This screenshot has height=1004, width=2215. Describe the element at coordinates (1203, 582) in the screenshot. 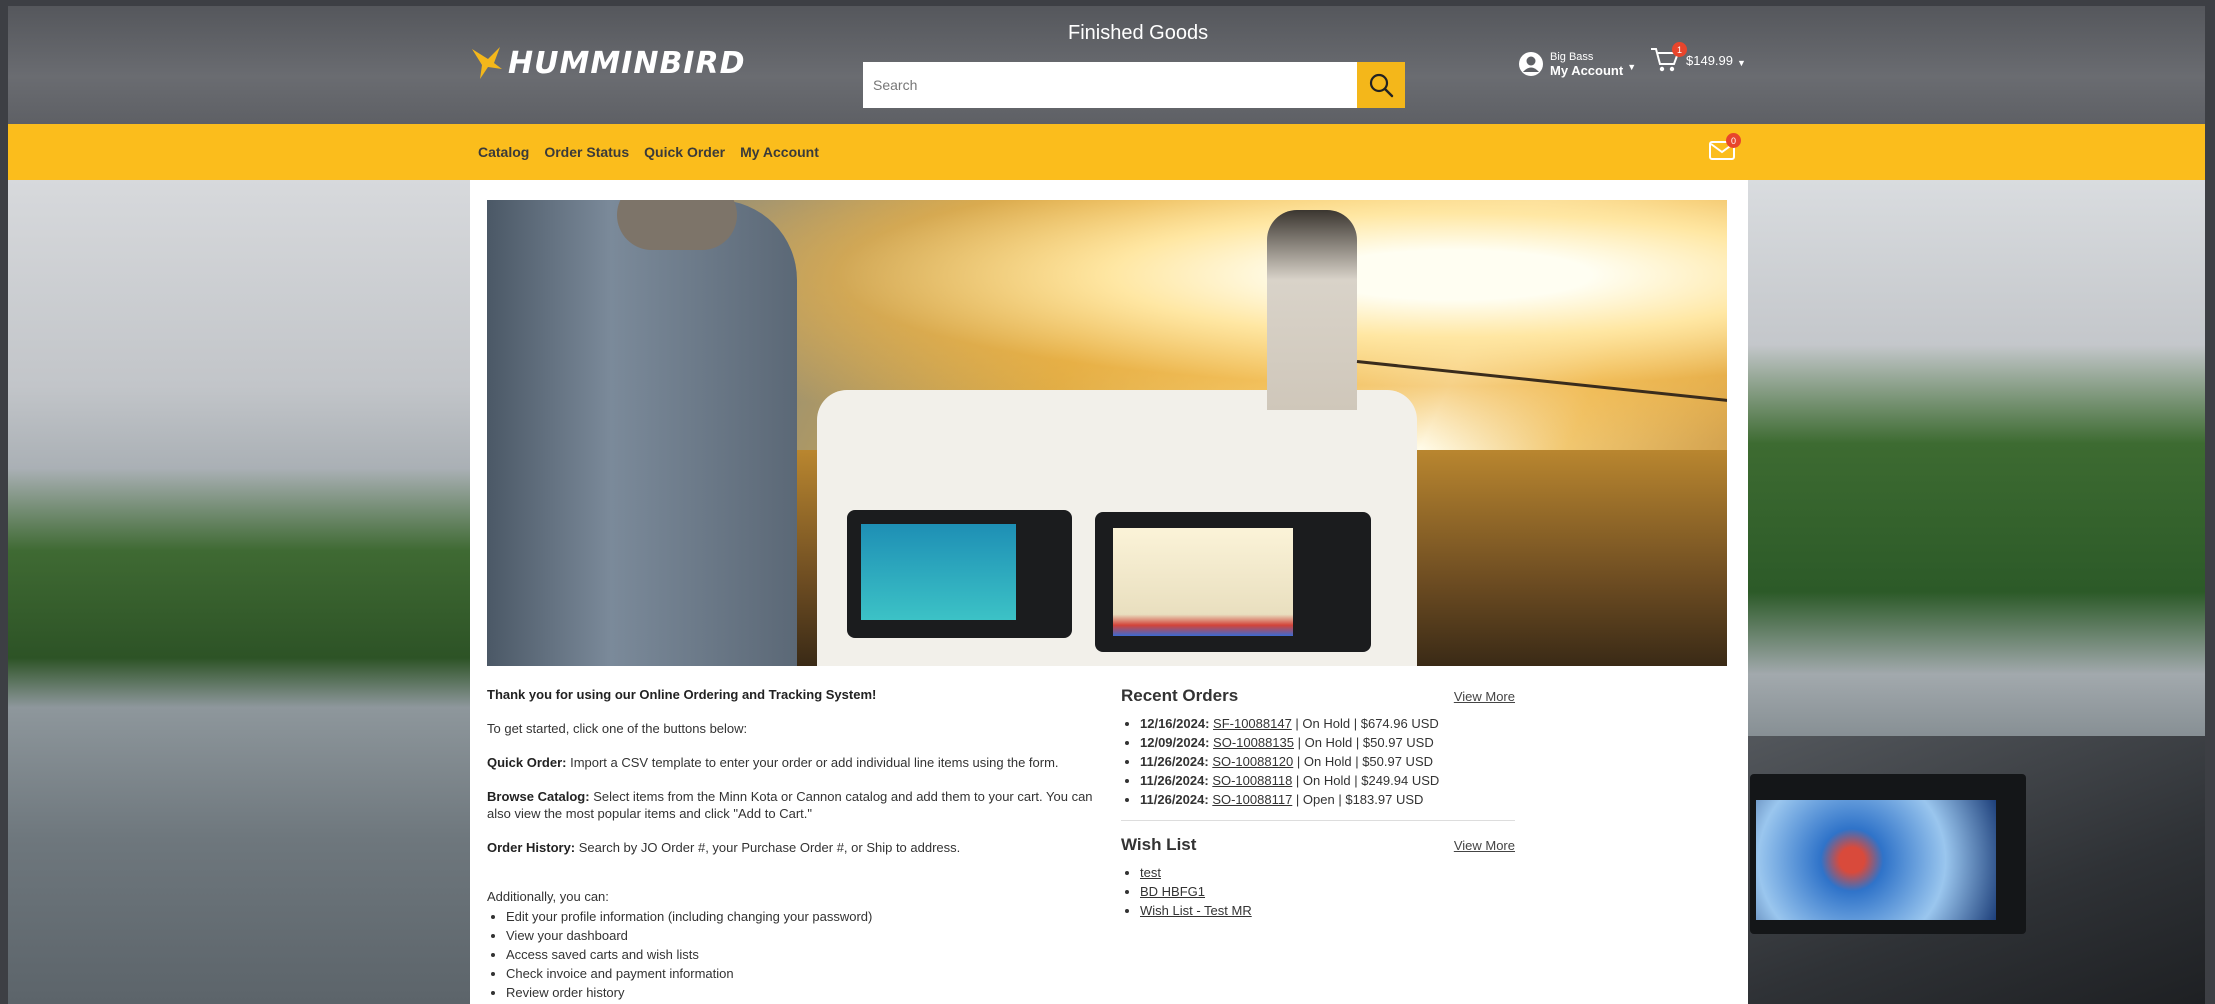

I see `hero-fishfinder-right-screen` at that location.